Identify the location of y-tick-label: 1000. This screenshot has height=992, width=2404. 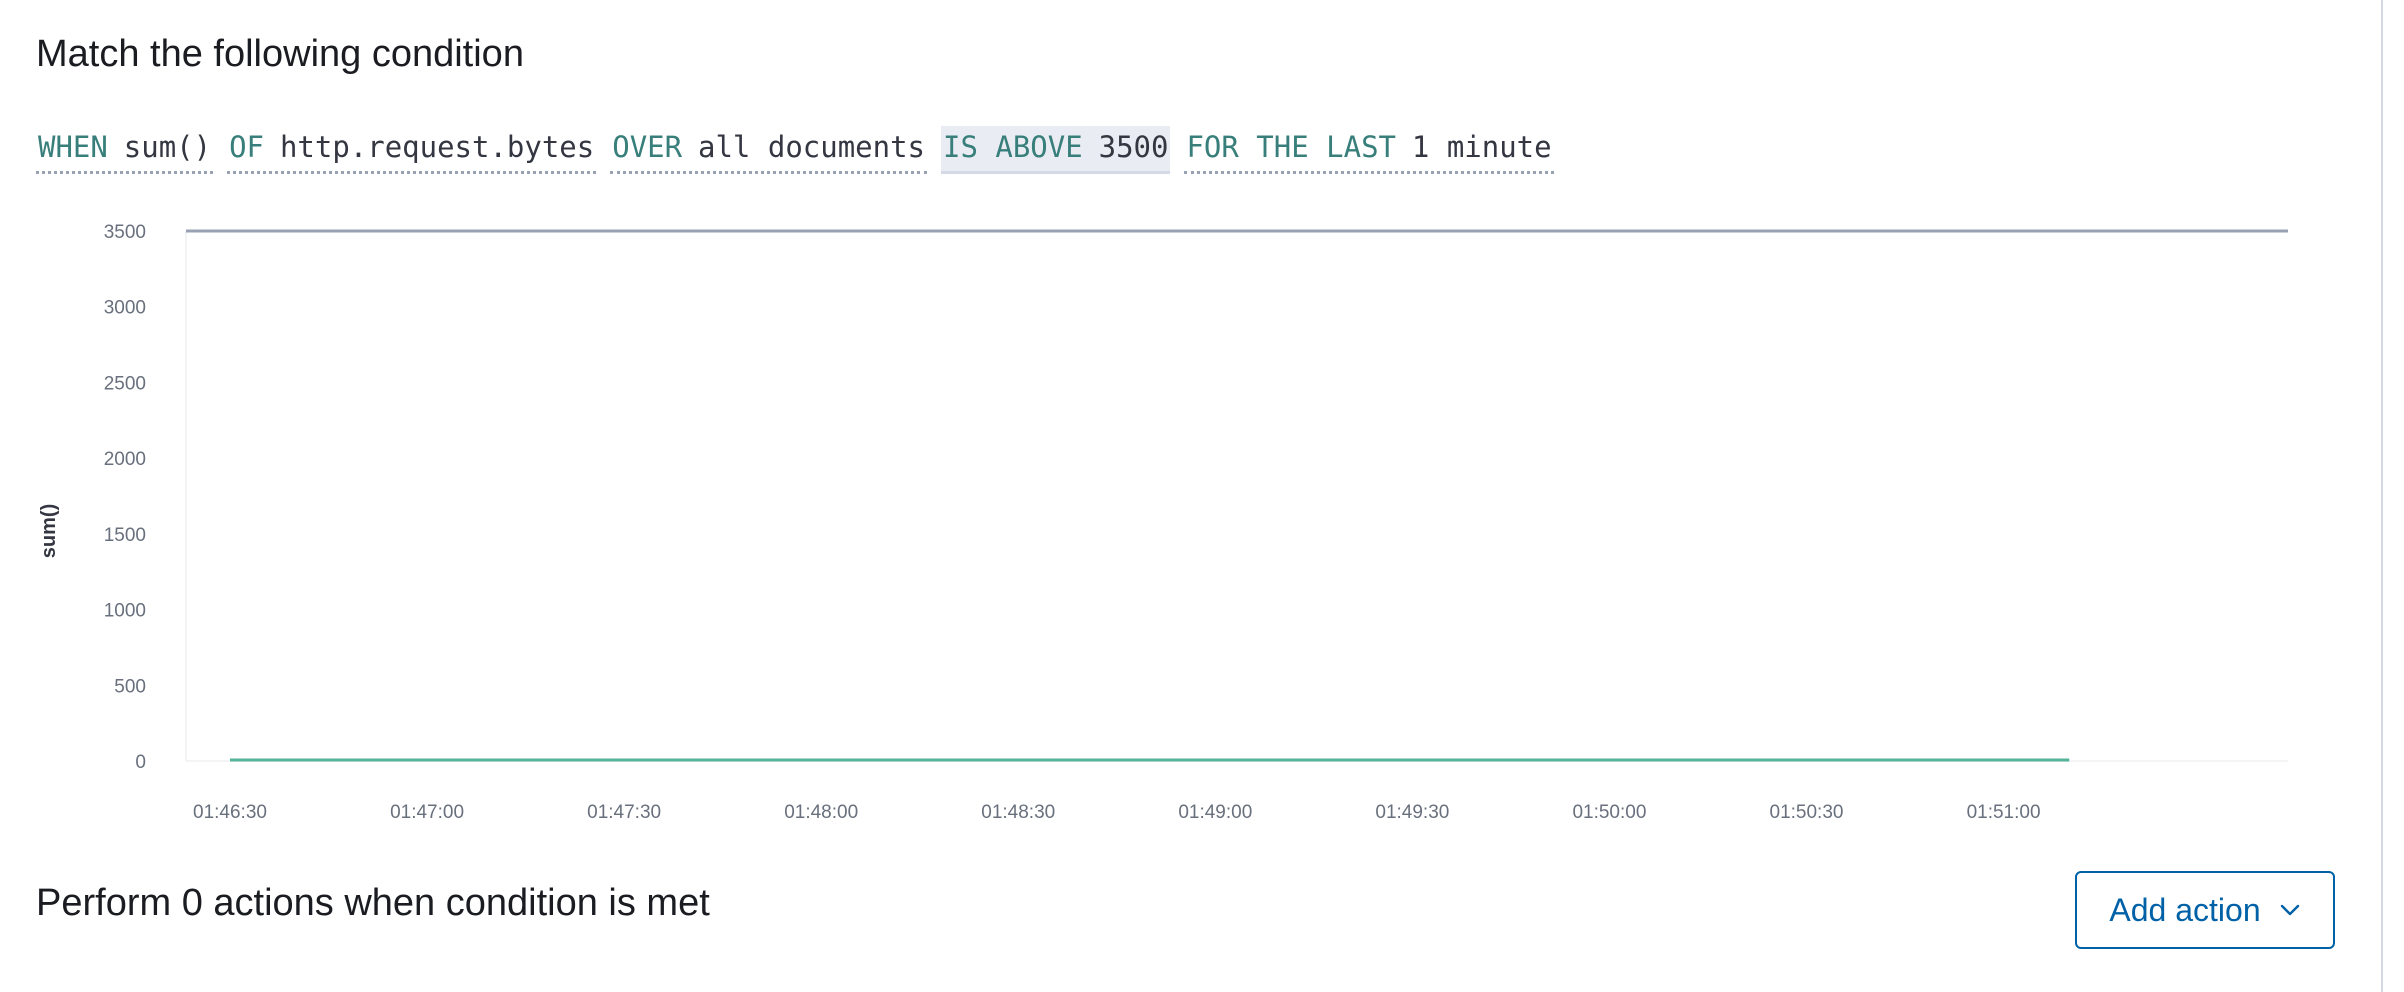
(125, 611).